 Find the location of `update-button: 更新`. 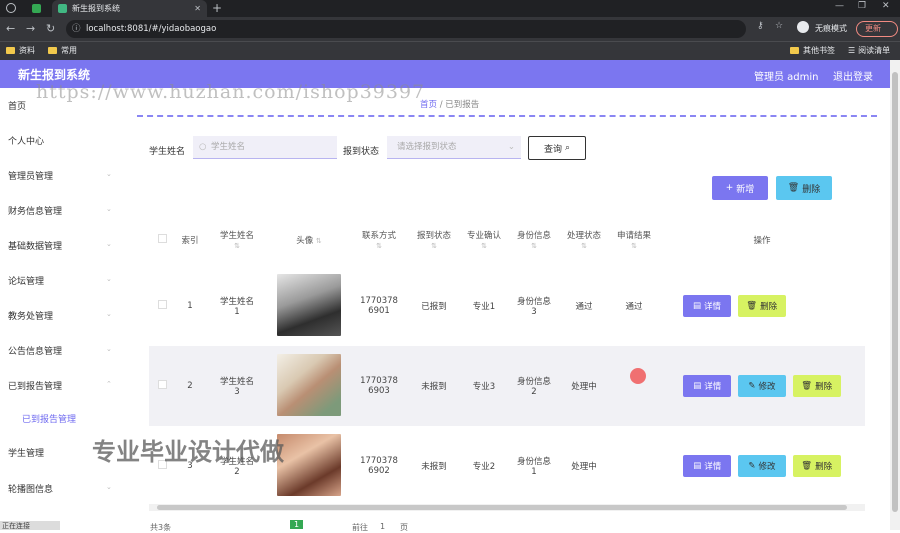

update-button: 更新 is located at coordinates (877, 29).